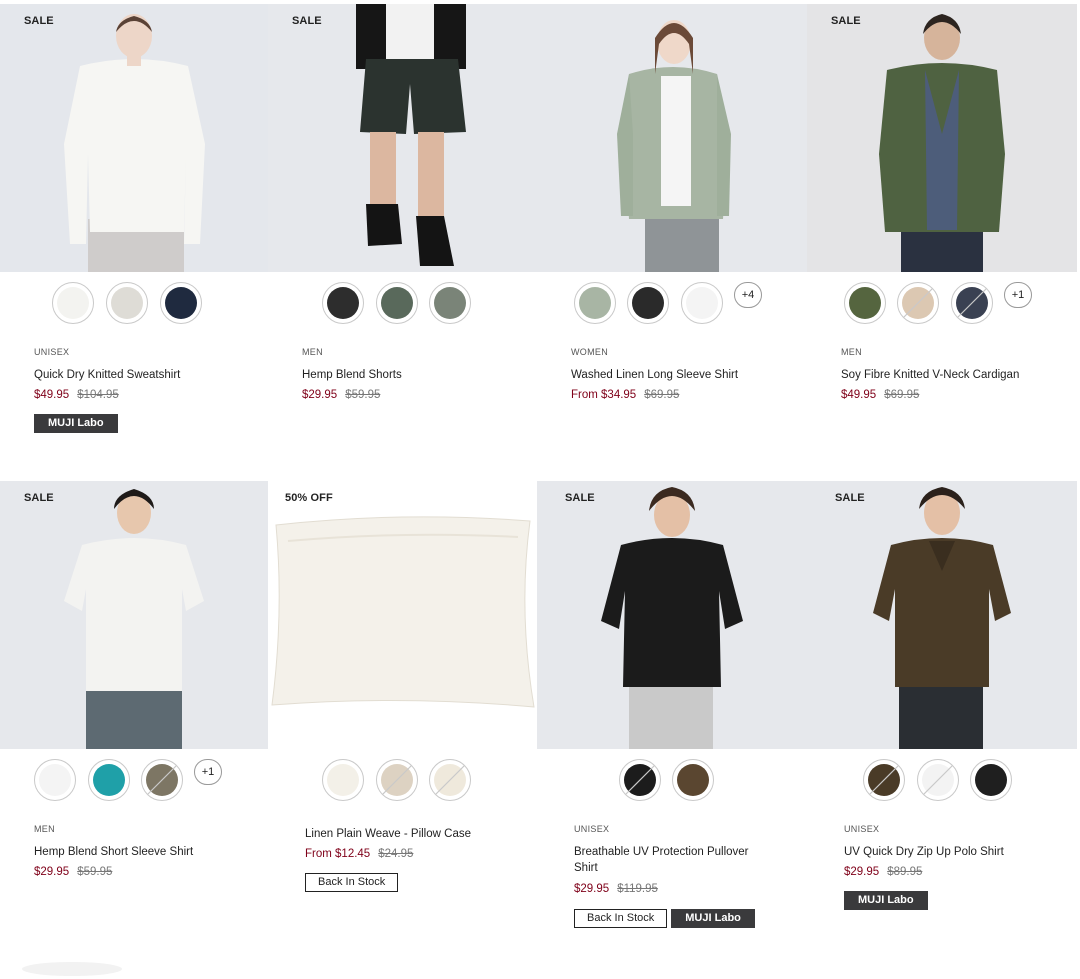 This screenshot has width=1080, height=979. I want to click on product-tags: Back In Stock MUJI Labo, so click(664, 919).